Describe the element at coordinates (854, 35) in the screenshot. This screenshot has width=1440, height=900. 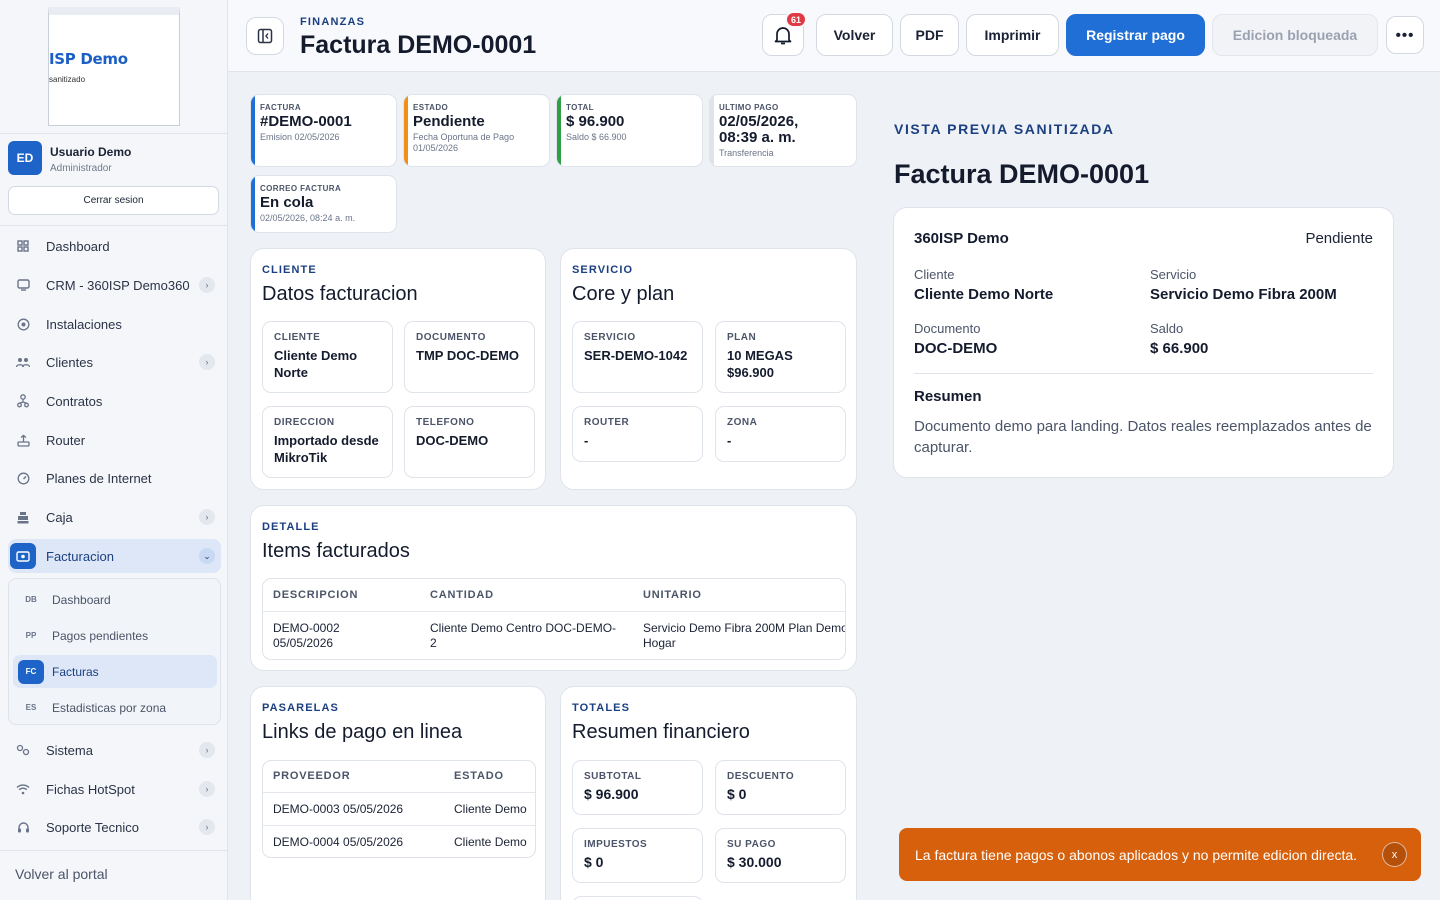
I see `back-button: Volver` at that location.